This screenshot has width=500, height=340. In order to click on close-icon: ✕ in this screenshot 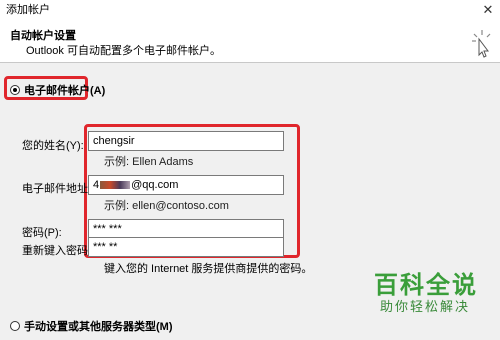, I will do `click(488, 10)`.